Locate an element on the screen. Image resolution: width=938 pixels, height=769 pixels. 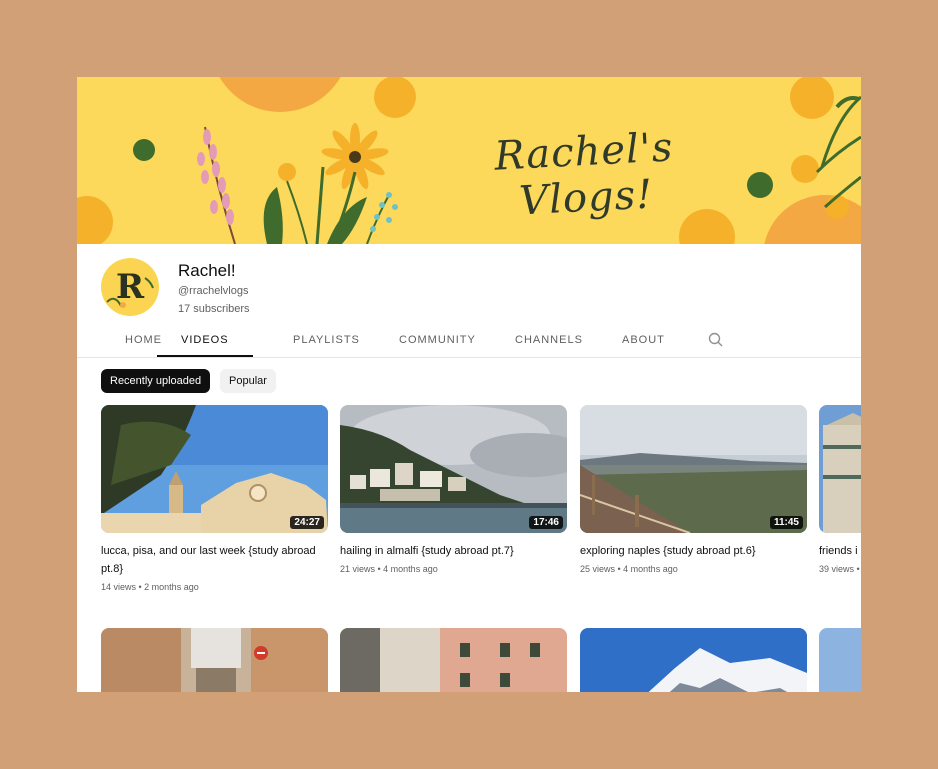
search-icon is located at coordinates (716, 340).